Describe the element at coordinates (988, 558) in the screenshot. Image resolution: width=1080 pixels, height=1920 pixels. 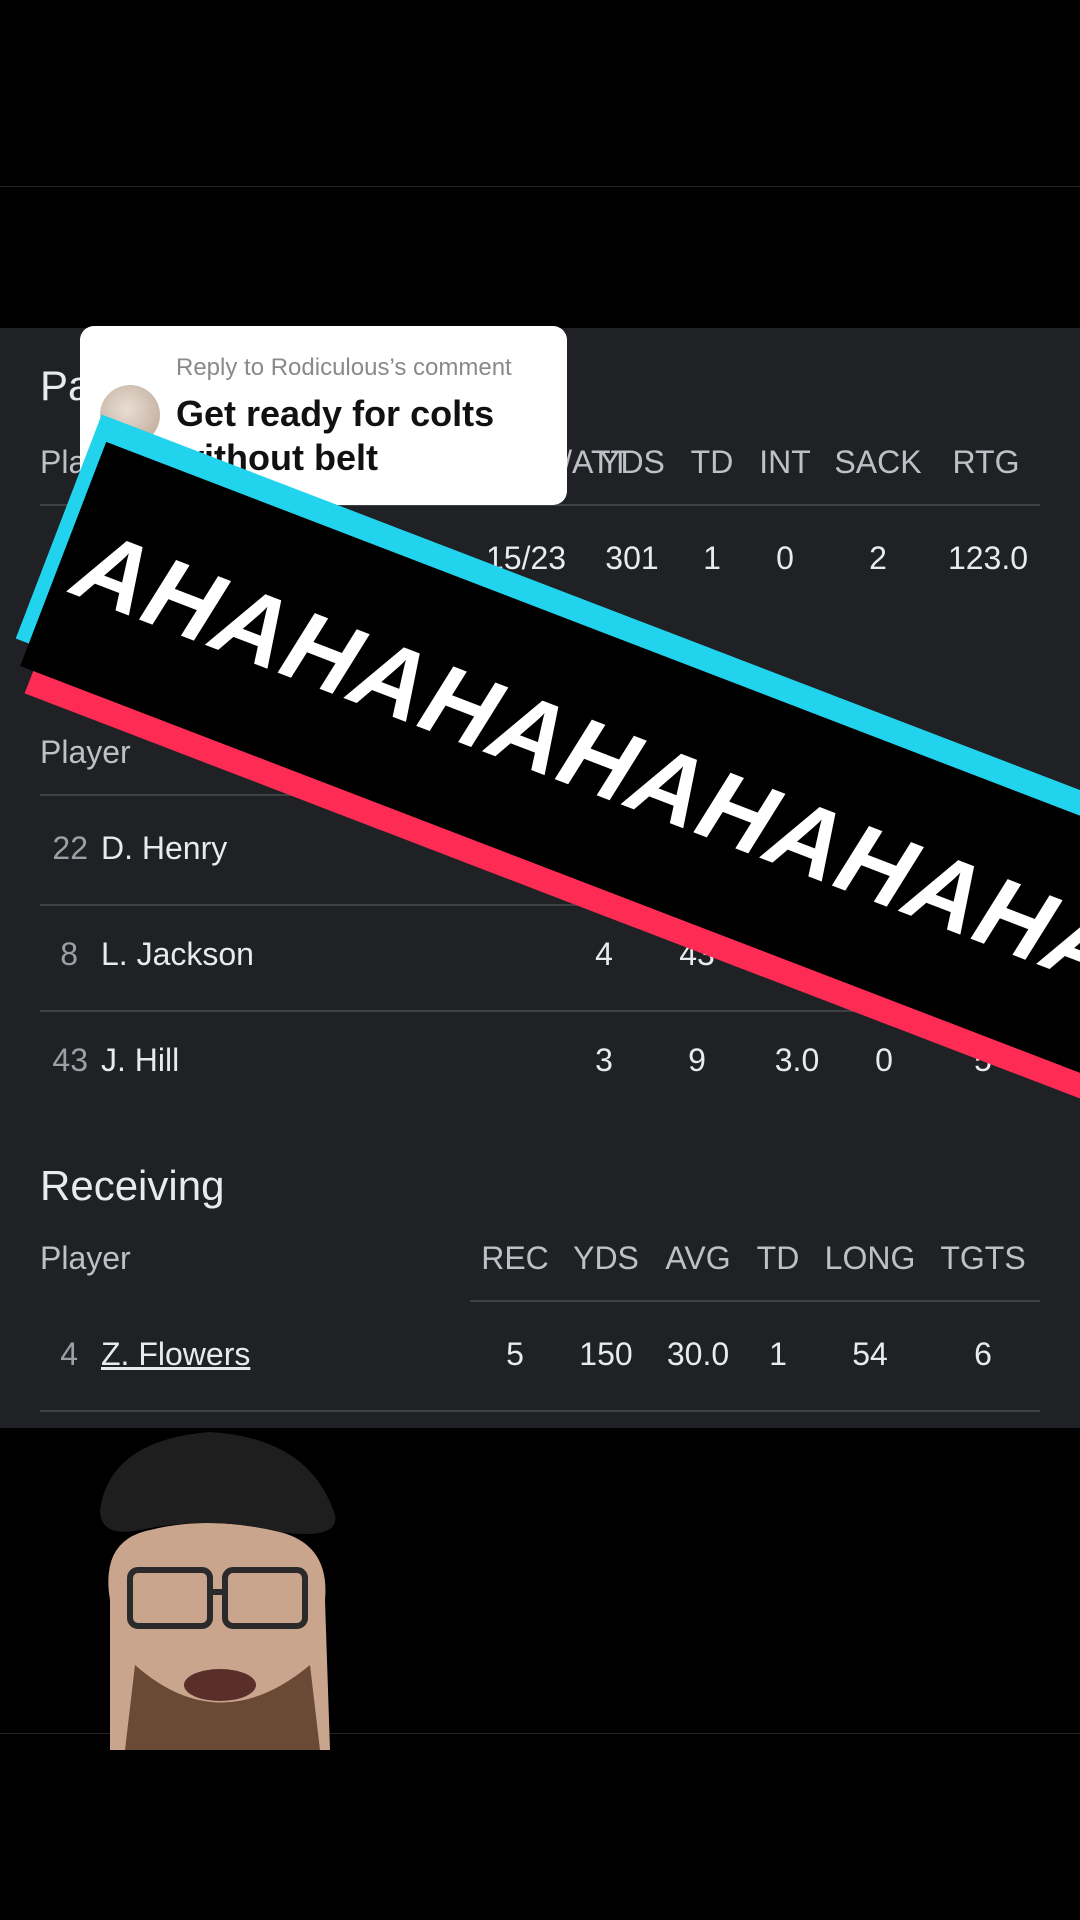
I see `passing-rtg-value: 123.0` at that location.